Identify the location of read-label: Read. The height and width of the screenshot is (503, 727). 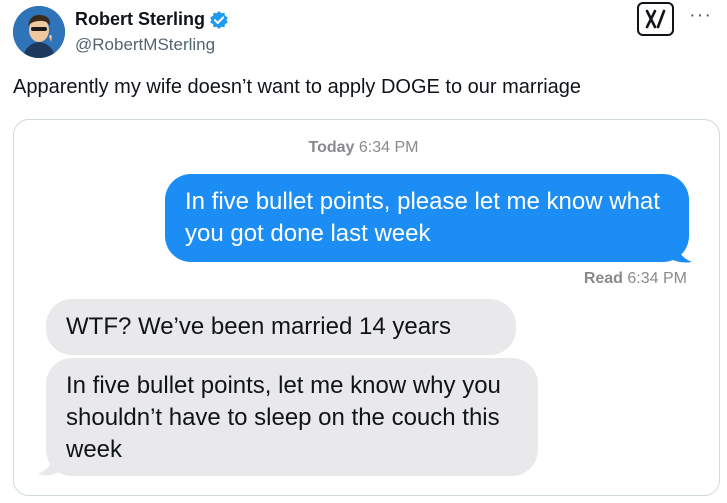
(603, 278).